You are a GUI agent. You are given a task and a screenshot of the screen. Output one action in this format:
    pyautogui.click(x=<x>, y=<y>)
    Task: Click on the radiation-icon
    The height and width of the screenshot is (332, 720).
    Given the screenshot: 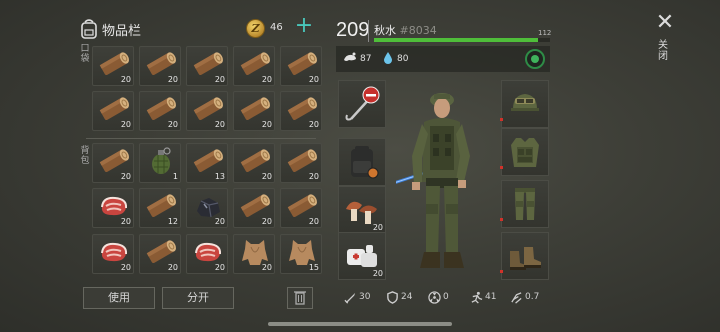 What is the action you would take?
    pyautogui.click(x=434, y=297)
    